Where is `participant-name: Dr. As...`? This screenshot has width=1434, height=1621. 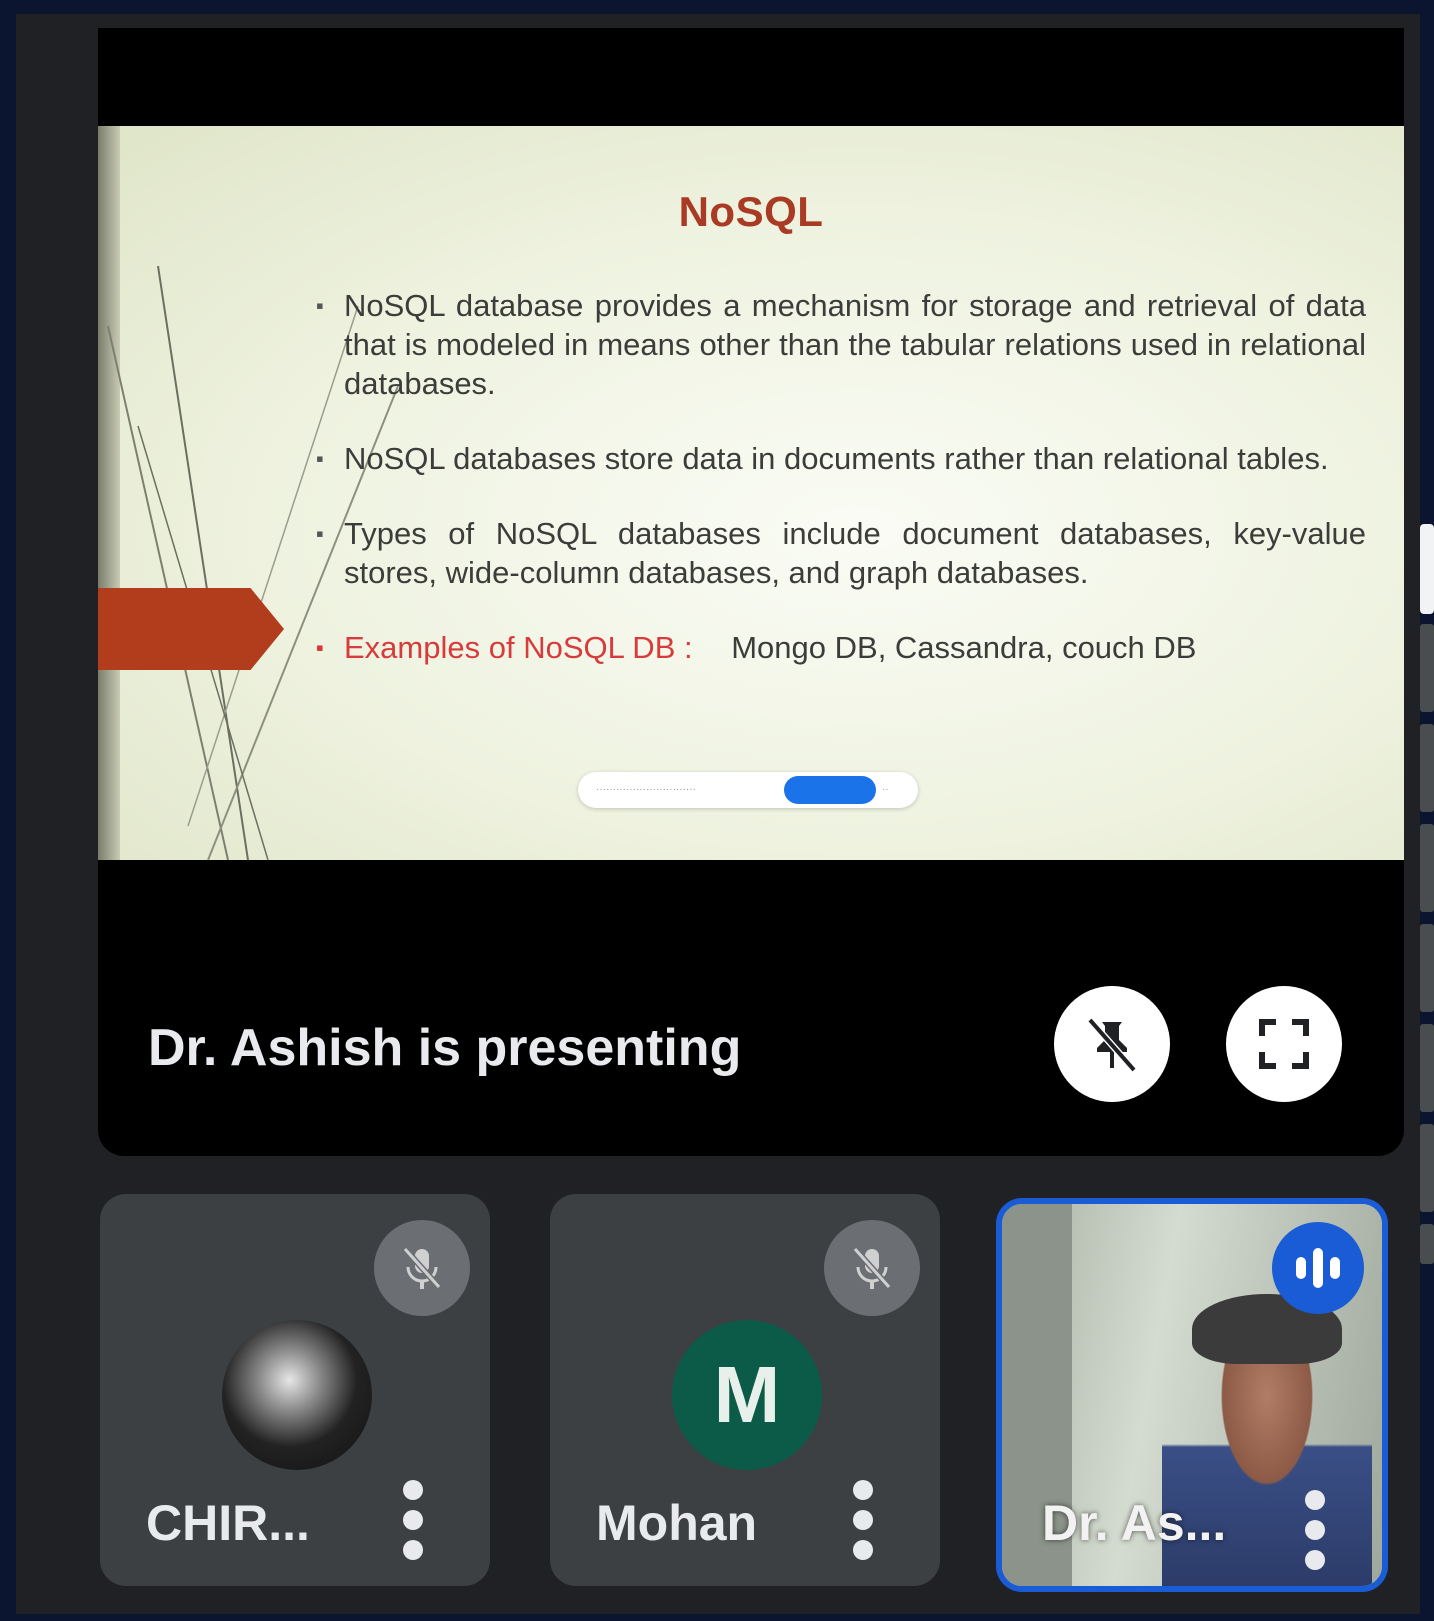
participant-name: Dr. As... is located at coordinates (1134, 1523).